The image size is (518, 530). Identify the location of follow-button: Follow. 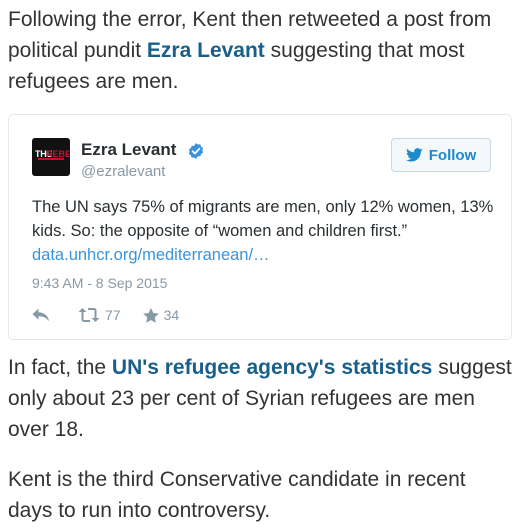
(441, 155).